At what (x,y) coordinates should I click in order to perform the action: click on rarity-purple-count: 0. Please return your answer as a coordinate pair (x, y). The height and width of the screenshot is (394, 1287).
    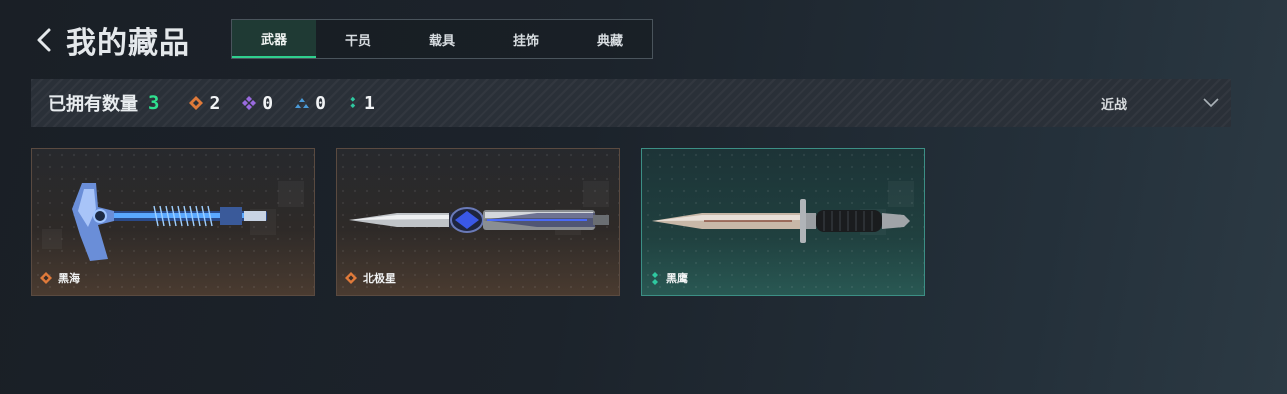
    Looking at the image, I should click on (268, 103).